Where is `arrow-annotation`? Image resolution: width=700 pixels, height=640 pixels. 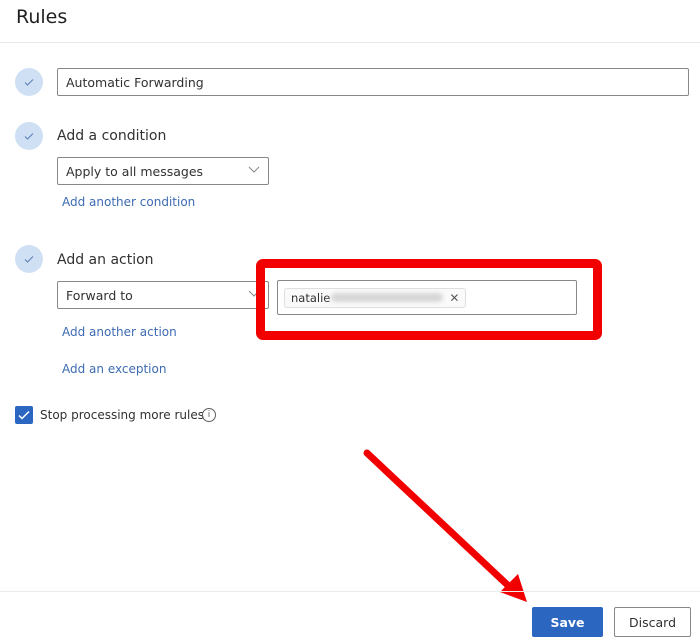
arrow-annotation is located at coordinates (445, 525).